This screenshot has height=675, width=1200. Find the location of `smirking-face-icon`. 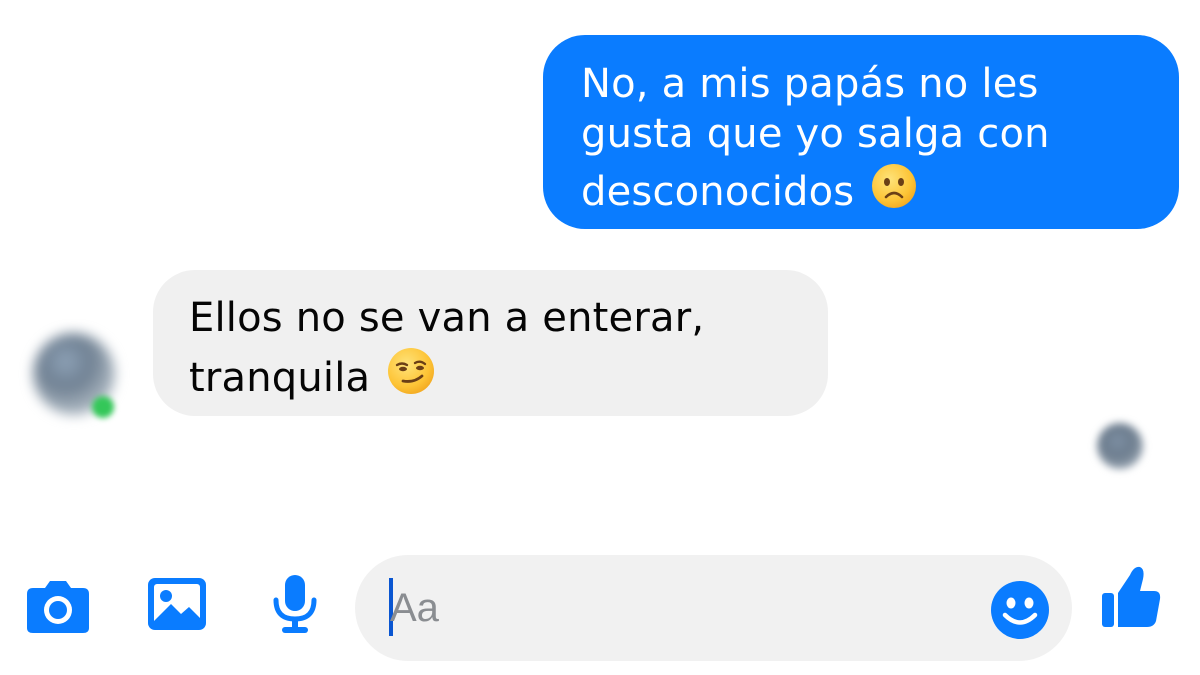

smirking-face-icon is located at coordinates (411, 371).